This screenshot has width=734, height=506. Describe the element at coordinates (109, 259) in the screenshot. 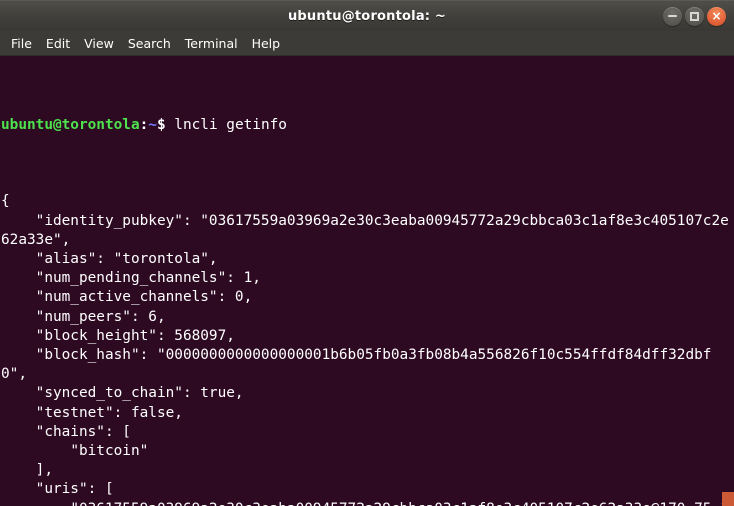

I see `terminal-output-line: "alias": "torontola",` at that location.